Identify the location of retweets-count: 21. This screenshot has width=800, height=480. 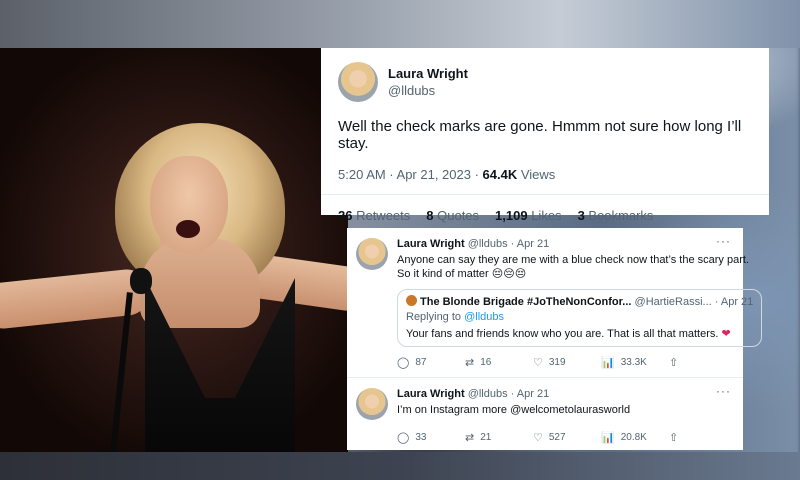
(486, 437).